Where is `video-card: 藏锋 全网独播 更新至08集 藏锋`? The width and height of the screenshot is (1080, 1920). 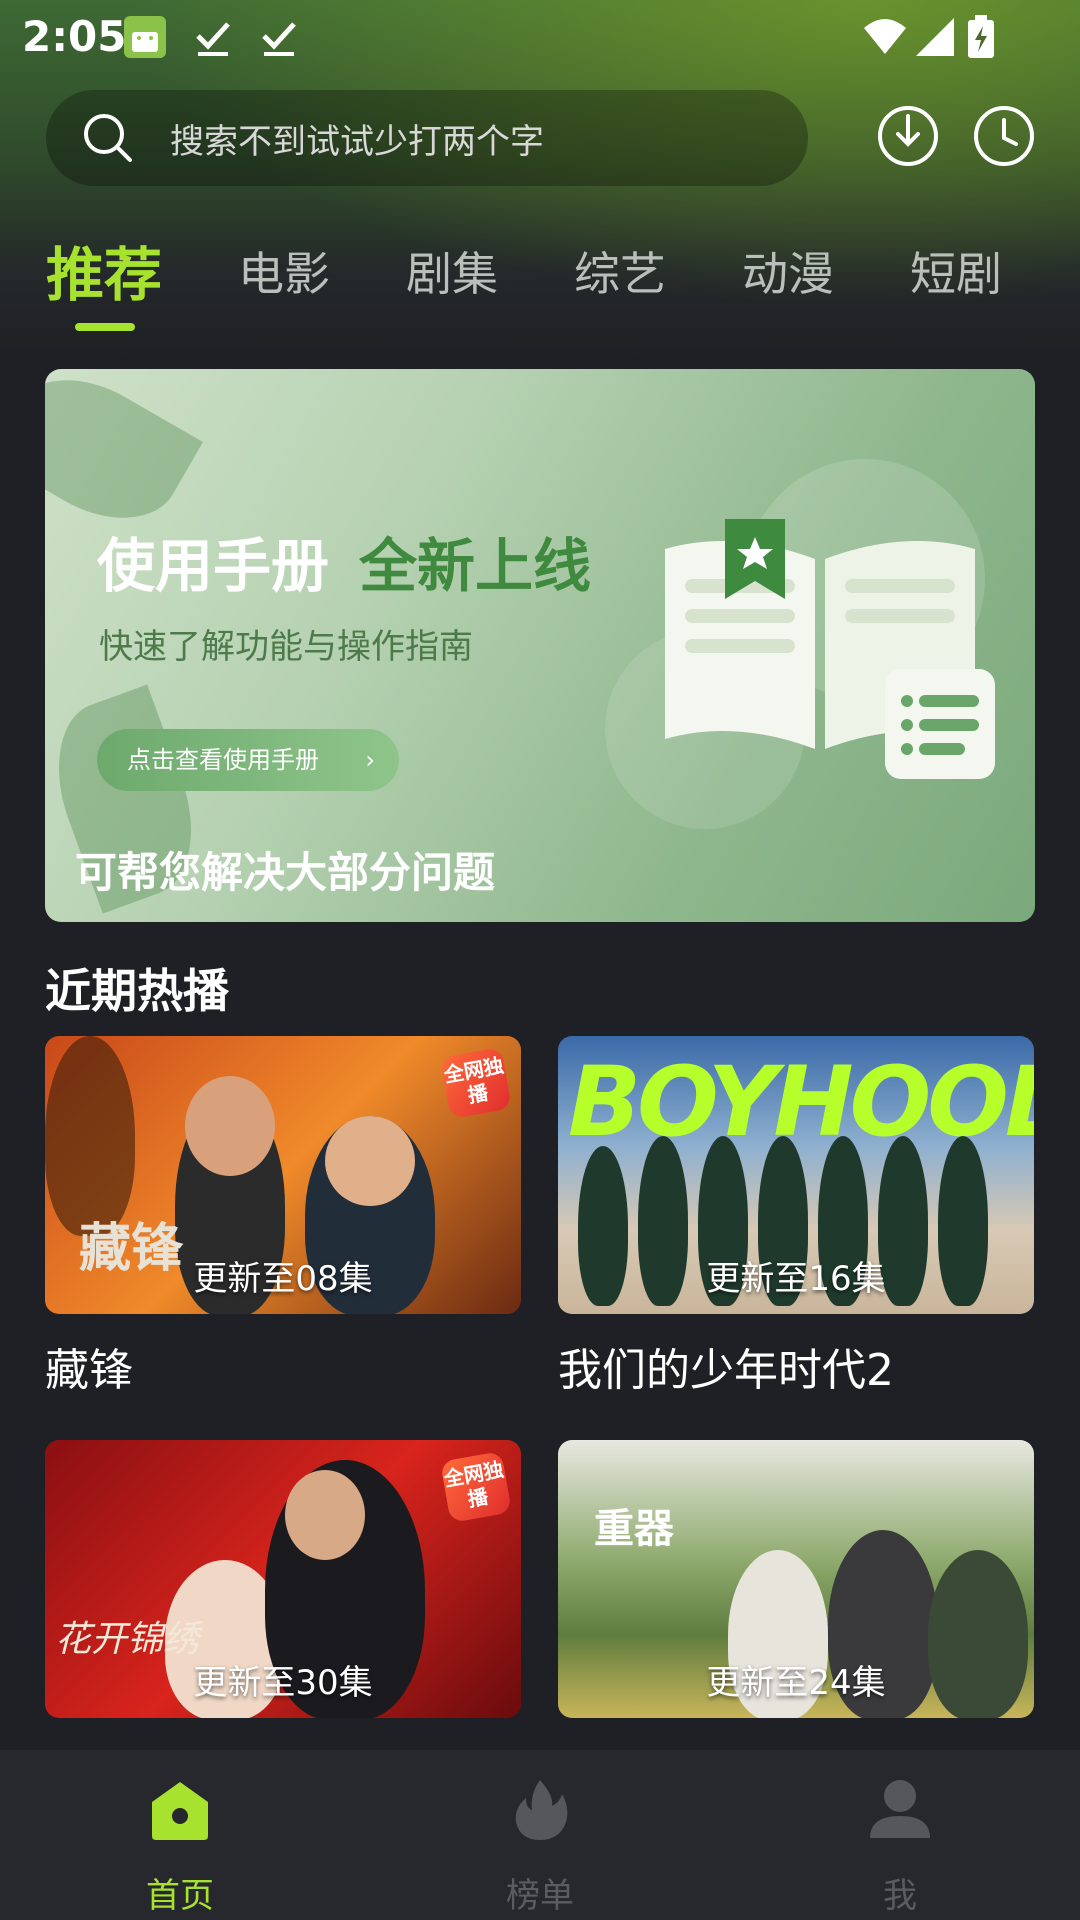
video-card: 藏锋 全网独播 更新至08集 藏锋 is located at coordinates (283, 1217).